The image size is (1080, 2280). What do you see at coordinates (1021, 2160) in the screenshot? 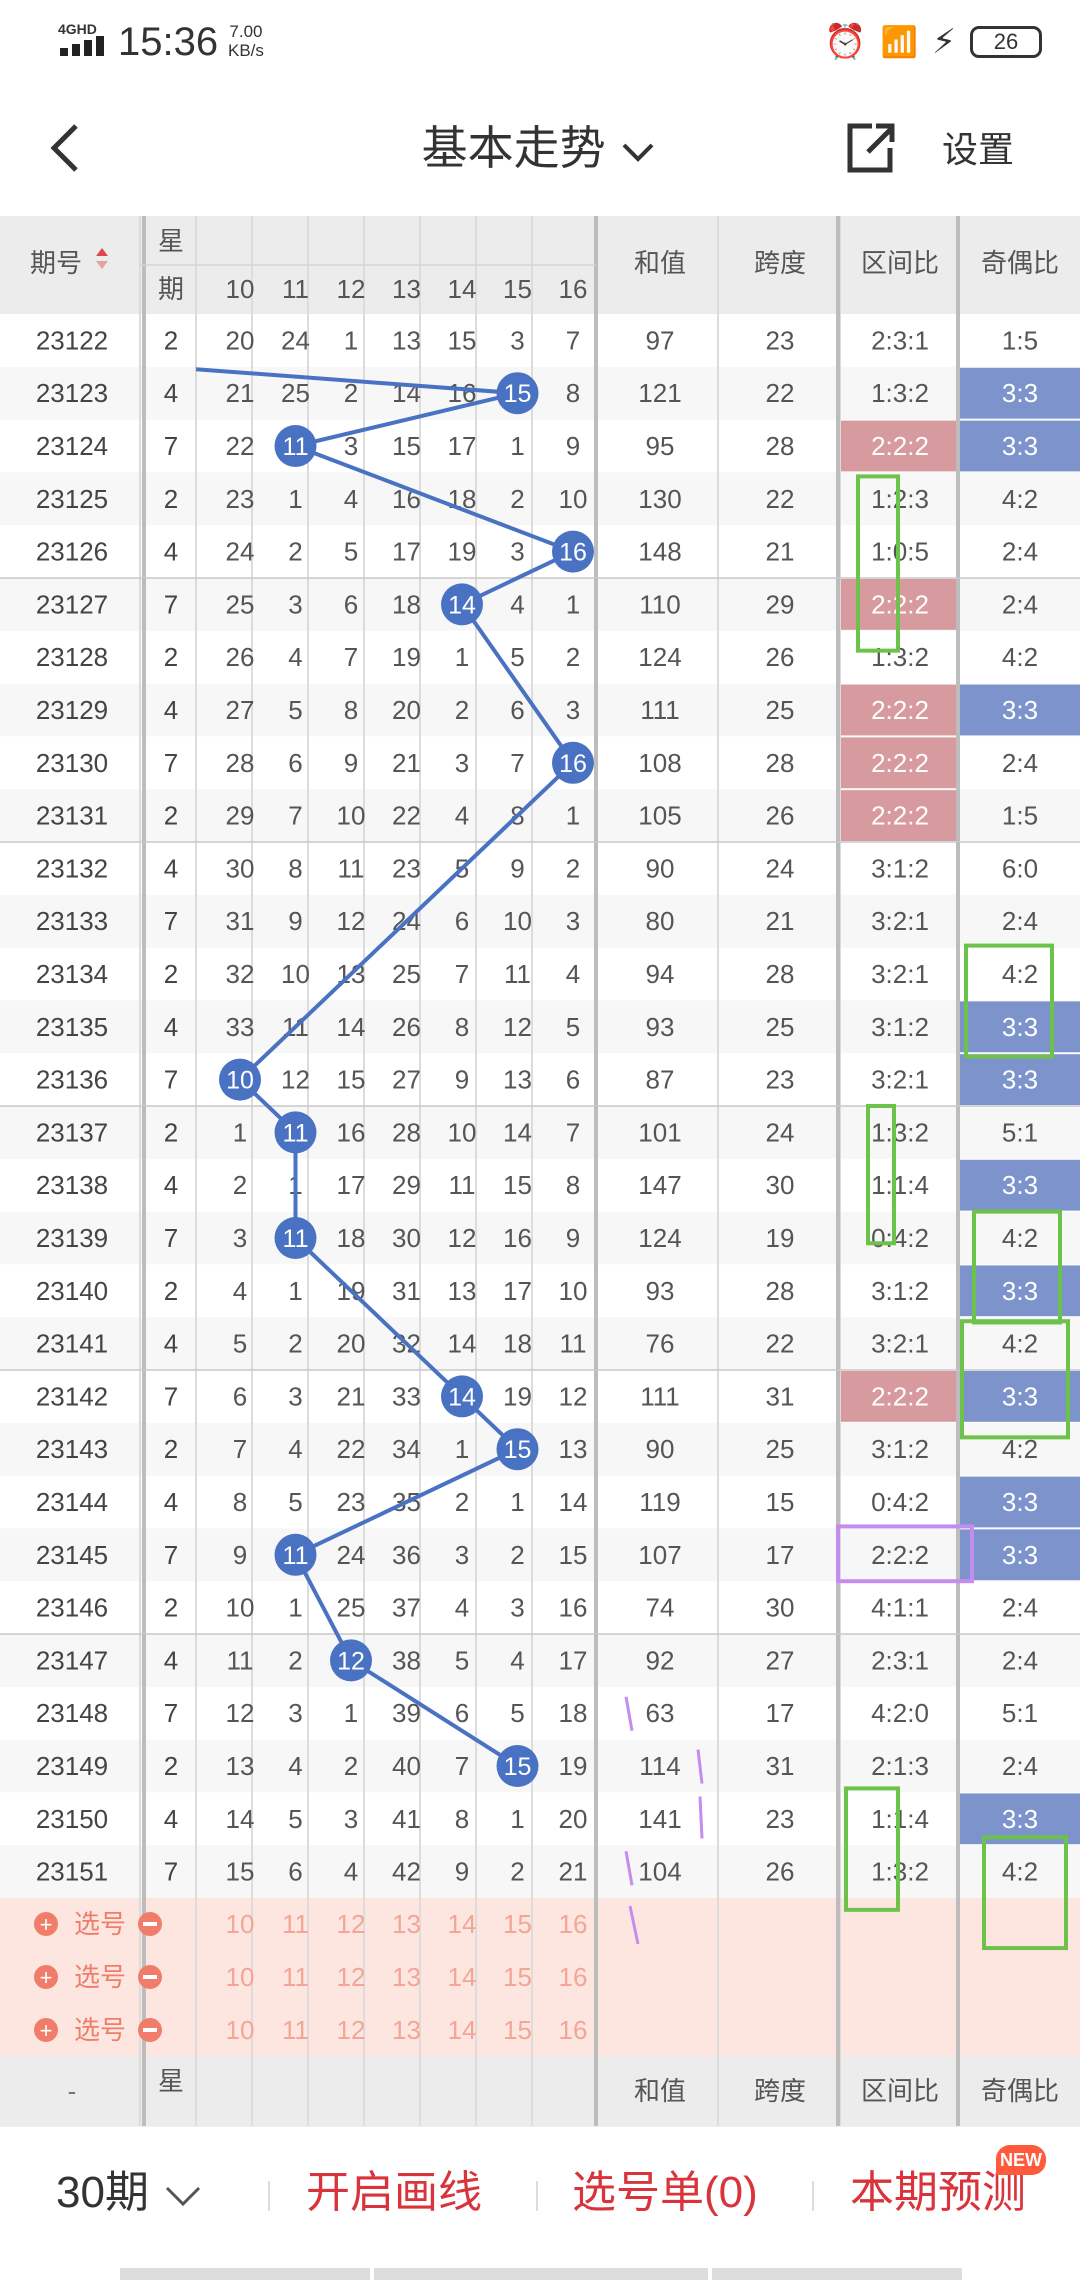
I see `new-badge: NEW` at bounding box center [1021, 2160].